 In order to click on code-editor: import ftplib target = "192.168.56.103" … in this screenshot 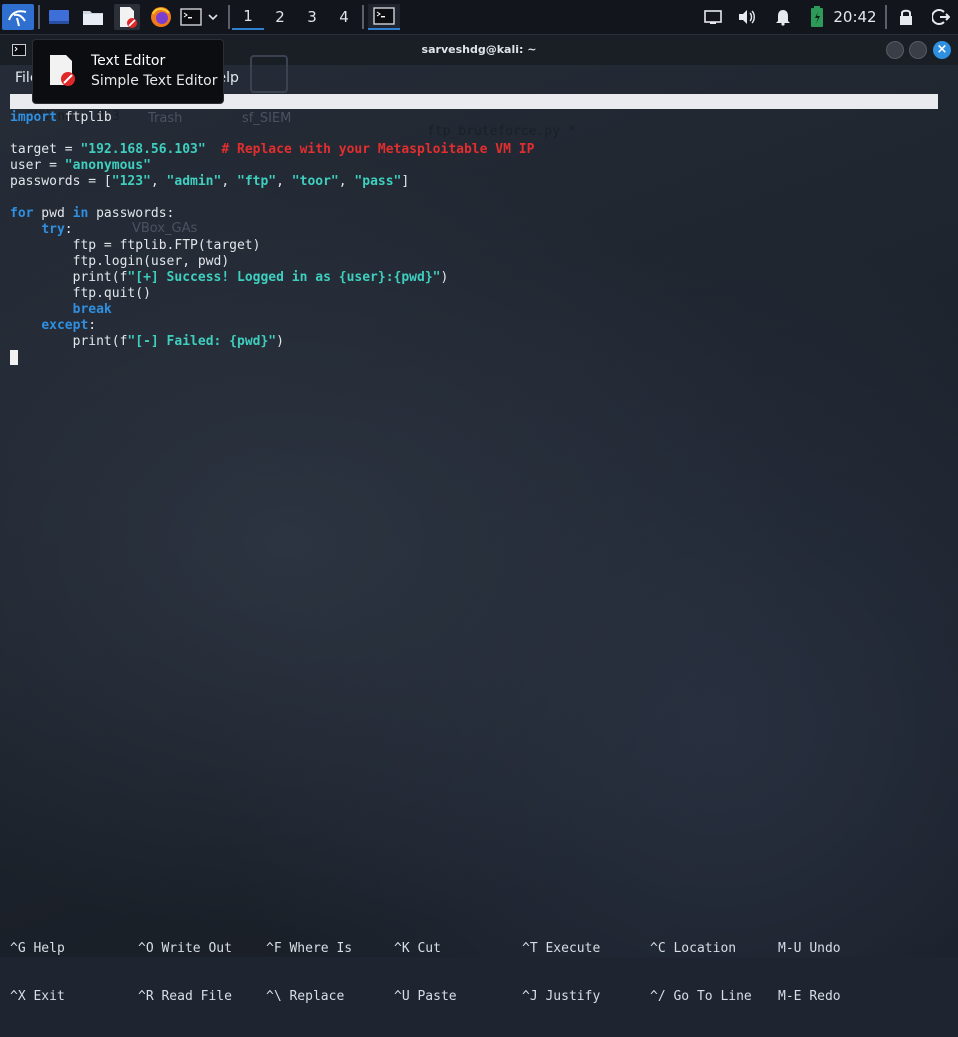, I will do `click(272, 238)`.